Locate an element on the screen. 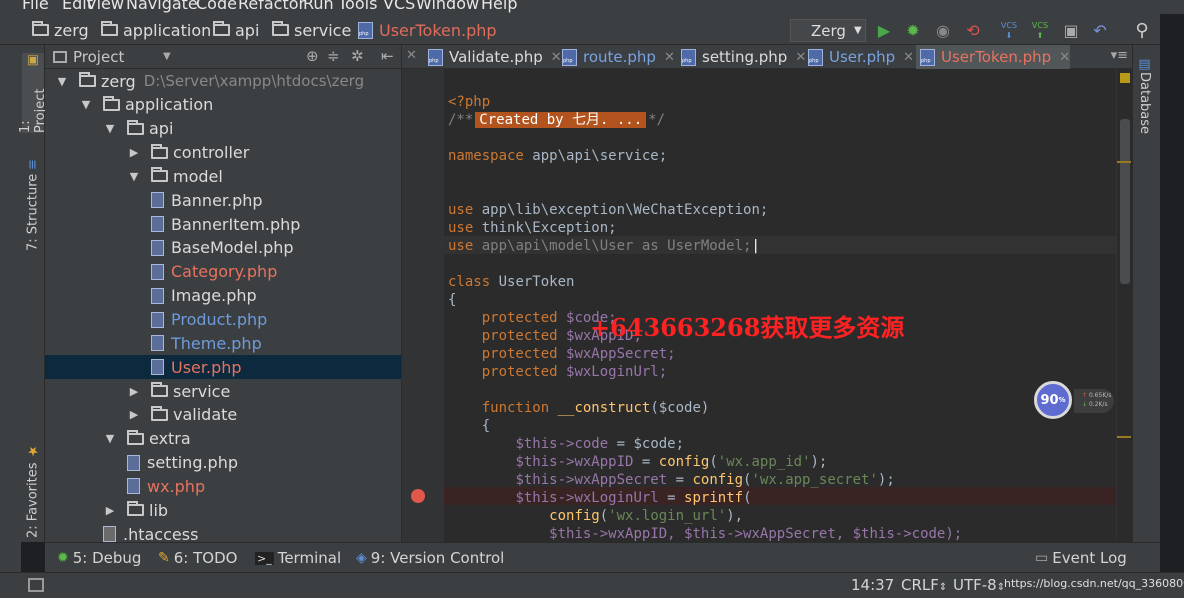 This screenshot has height=598, width=1184. tree-file: Product.php is located at coordinates (223, 320).